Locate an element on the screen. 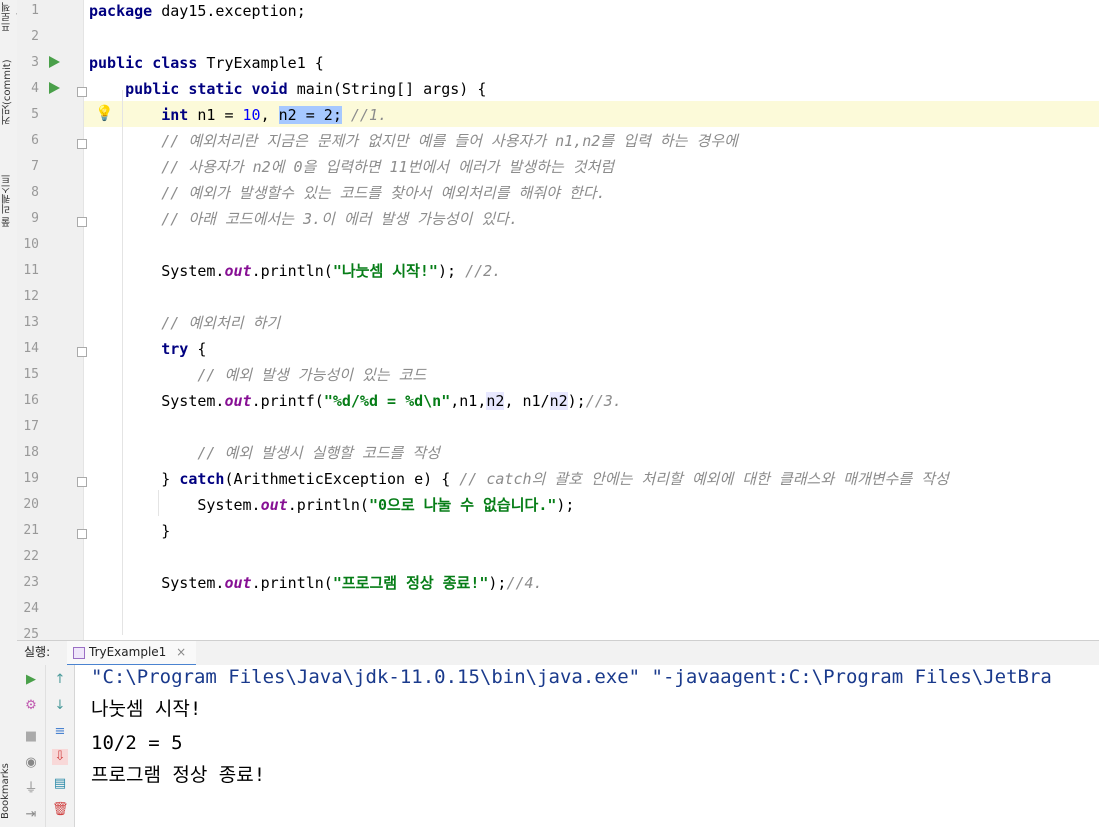  code-line: // 예외 발생 가능성이 있는 코드 is located at coordinates (257, 375).